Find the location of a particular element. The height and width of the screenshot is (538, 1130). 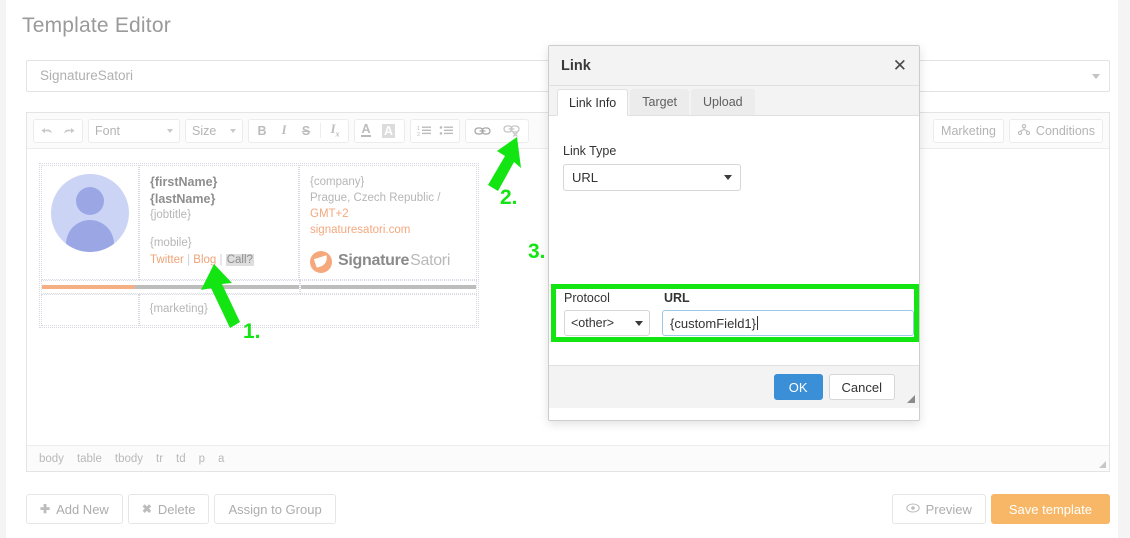

timezone-label: GMT+2 is located at coordinates (329, 214).